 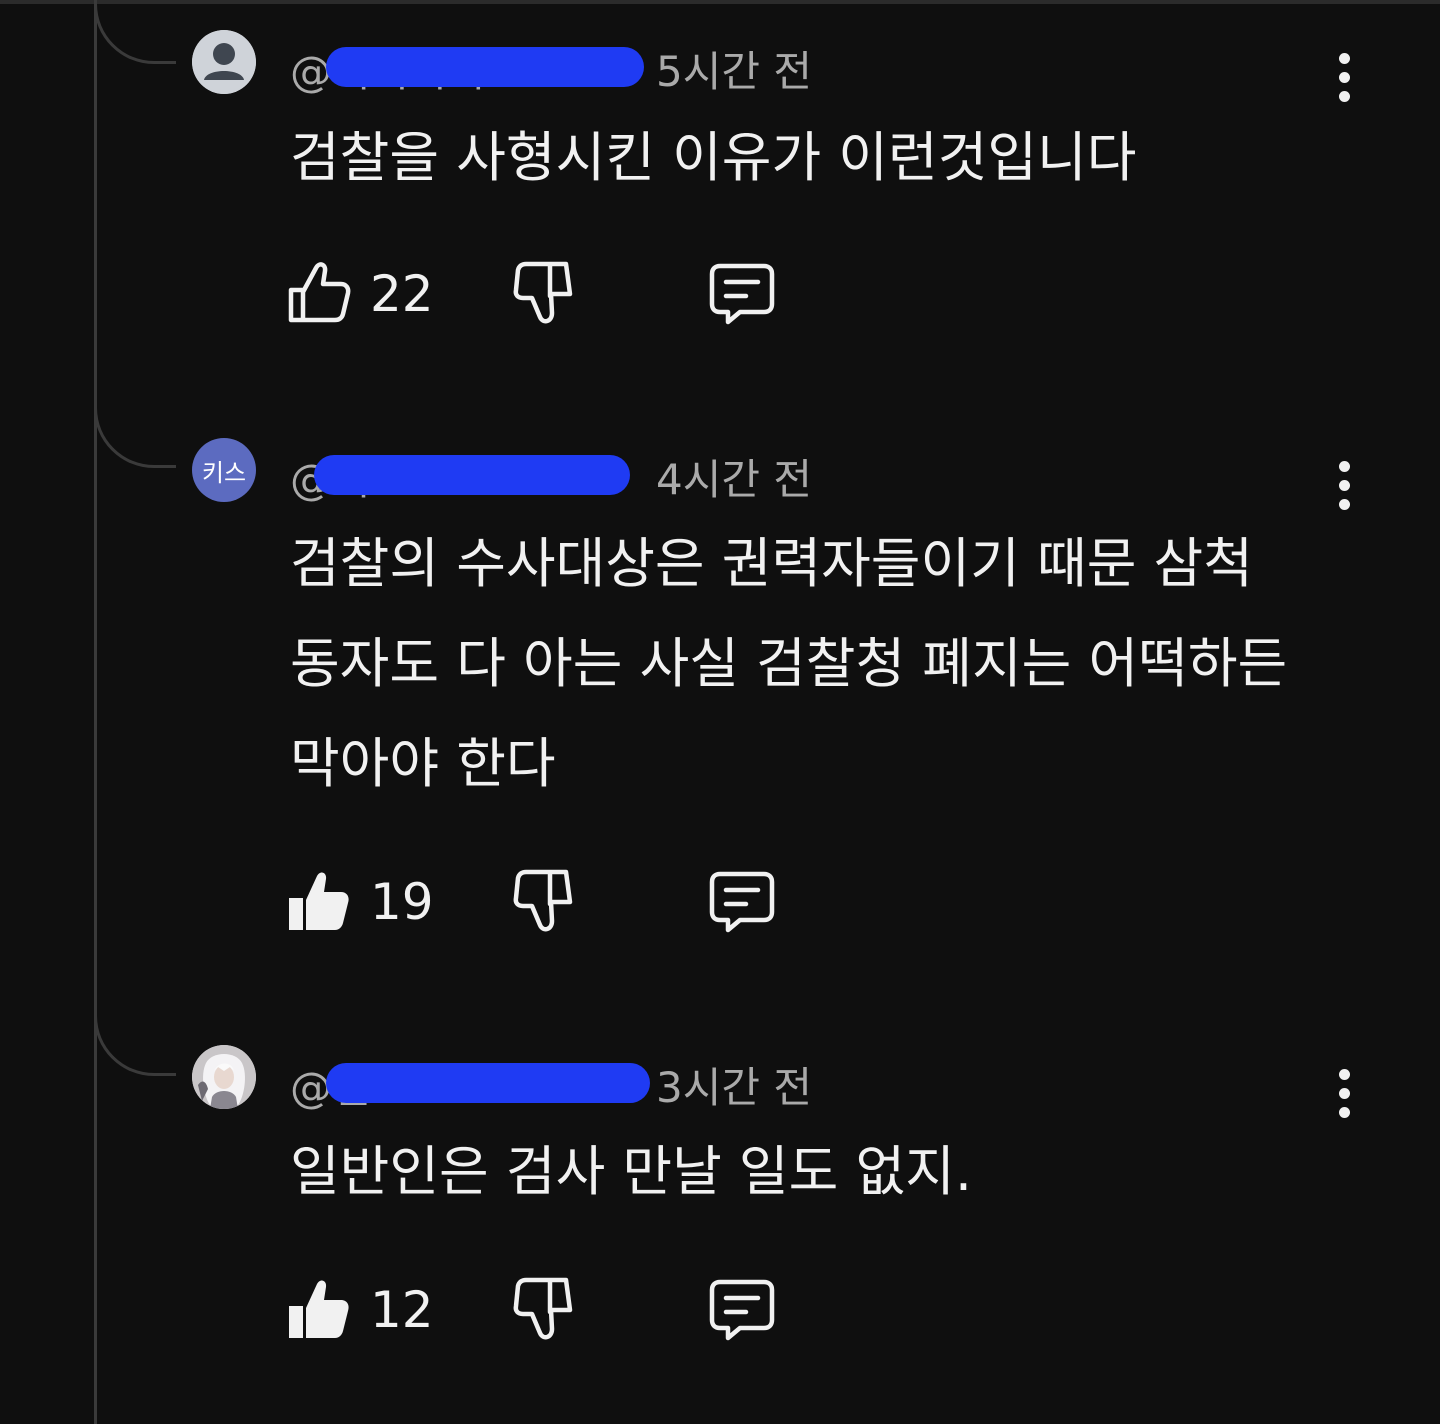 I want to click on thread-line, so click(x=95, y=712).